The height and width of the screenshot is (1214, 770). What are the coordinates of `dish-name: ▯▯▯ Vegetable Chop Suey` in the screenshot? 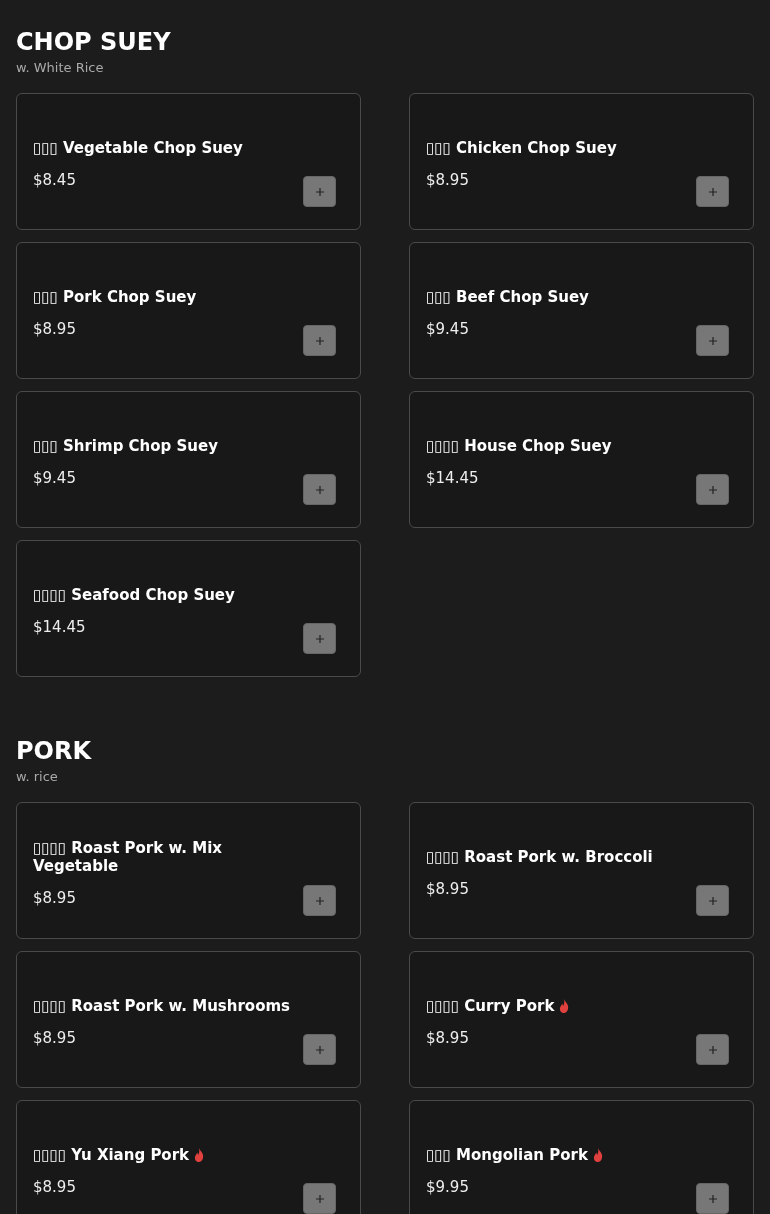 It's located at (138, 147).